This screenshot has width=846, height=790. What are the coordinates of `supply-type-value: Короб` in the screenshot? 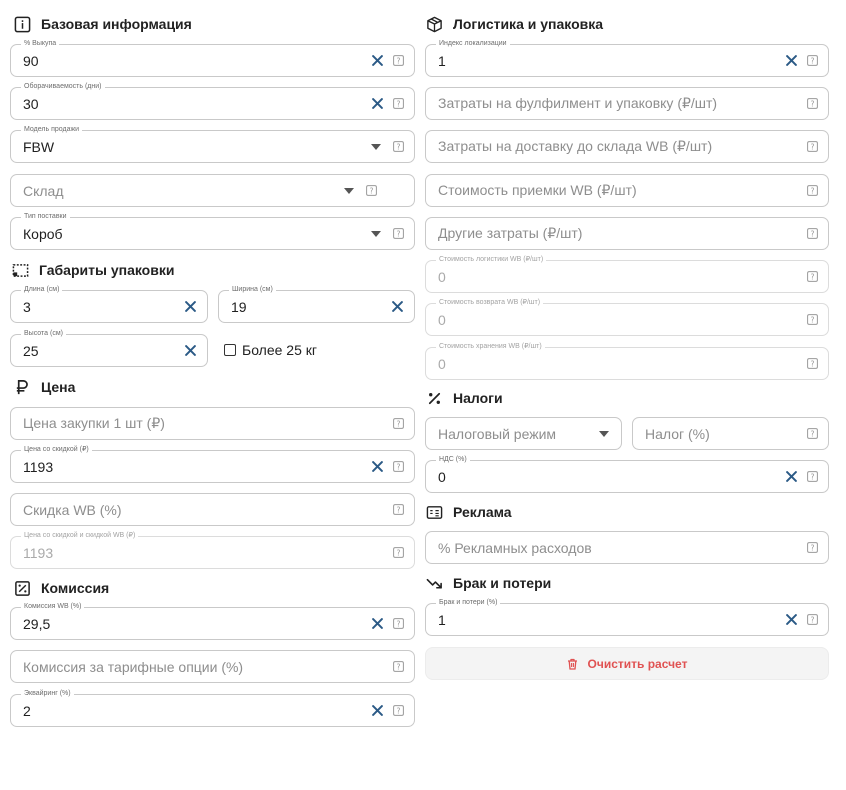 It's located at (197, 234).